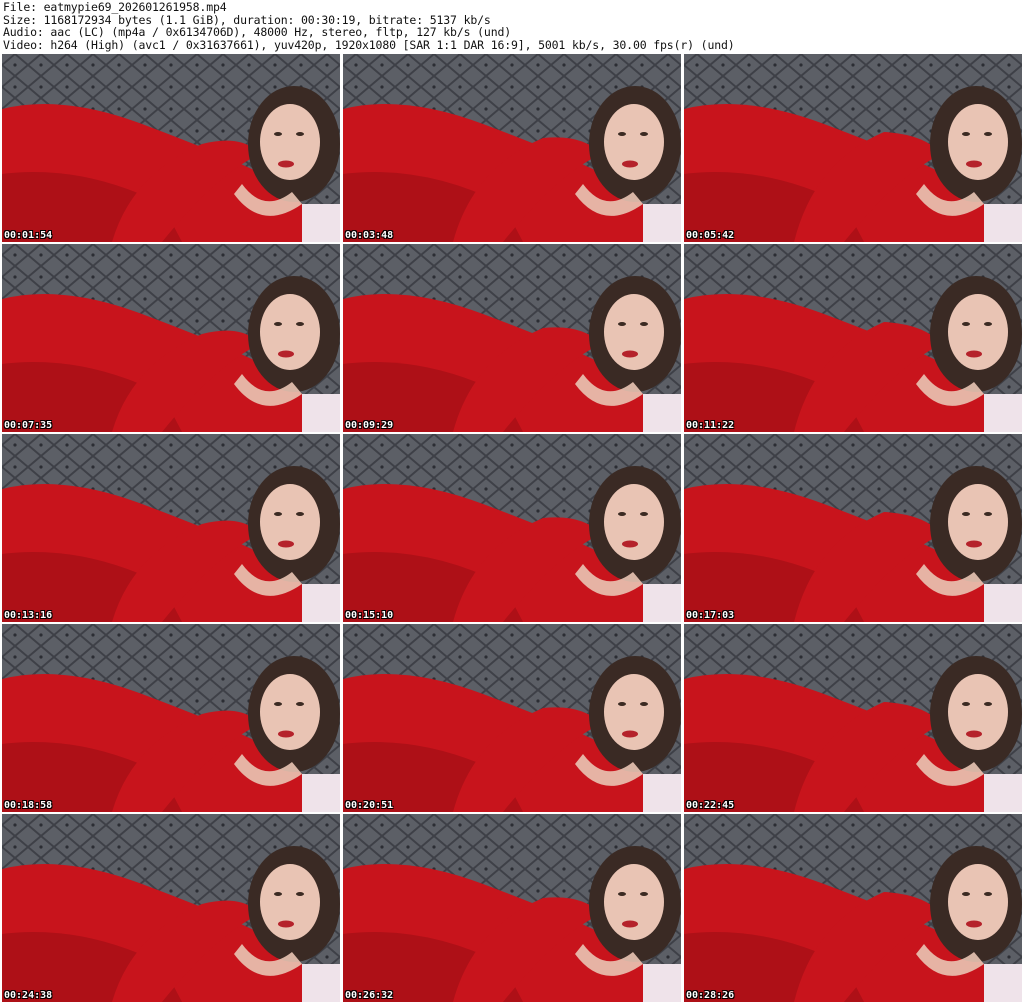 This screenshot has height=1003, width=1024. I want to click on thumbnail-timestamp: 00:26:32, so click(369, 995).